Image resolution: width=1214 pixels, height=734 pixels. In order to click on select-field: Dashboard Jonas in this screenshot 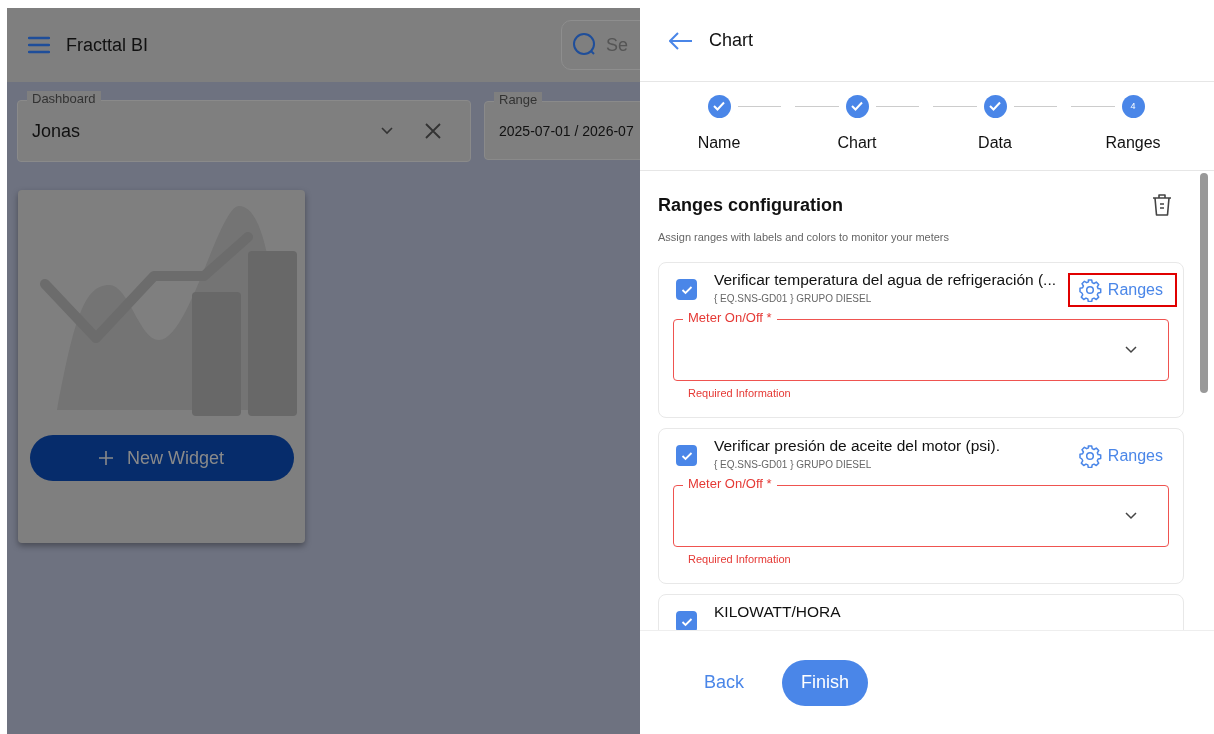, I will do `click(244, 126)`.